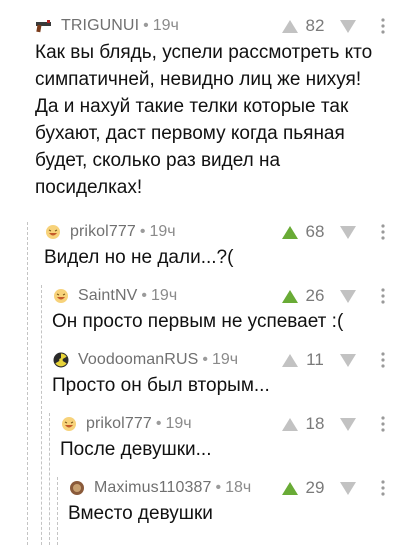 This screenshot has width=400, height=545. I want to click on comment-time: 18ч, so click(238, 487).